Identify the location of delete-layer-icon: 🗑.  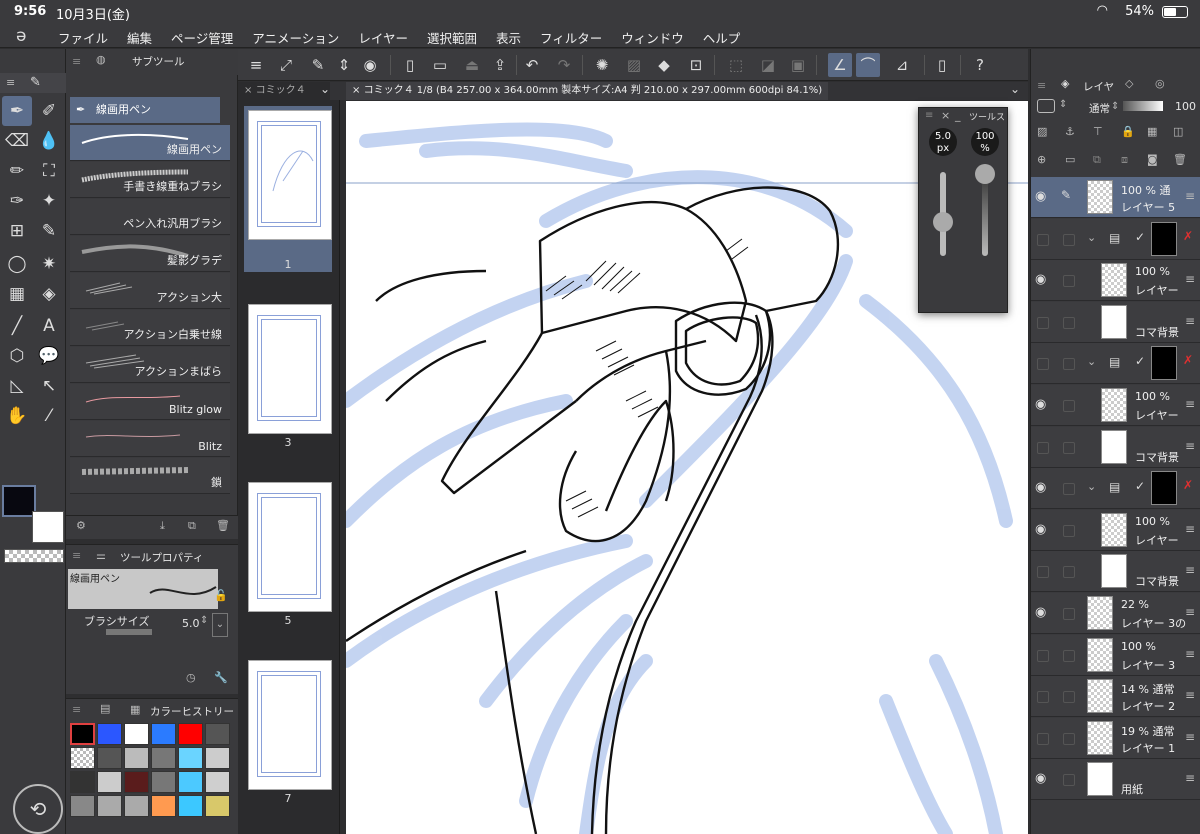
(1180, 159).